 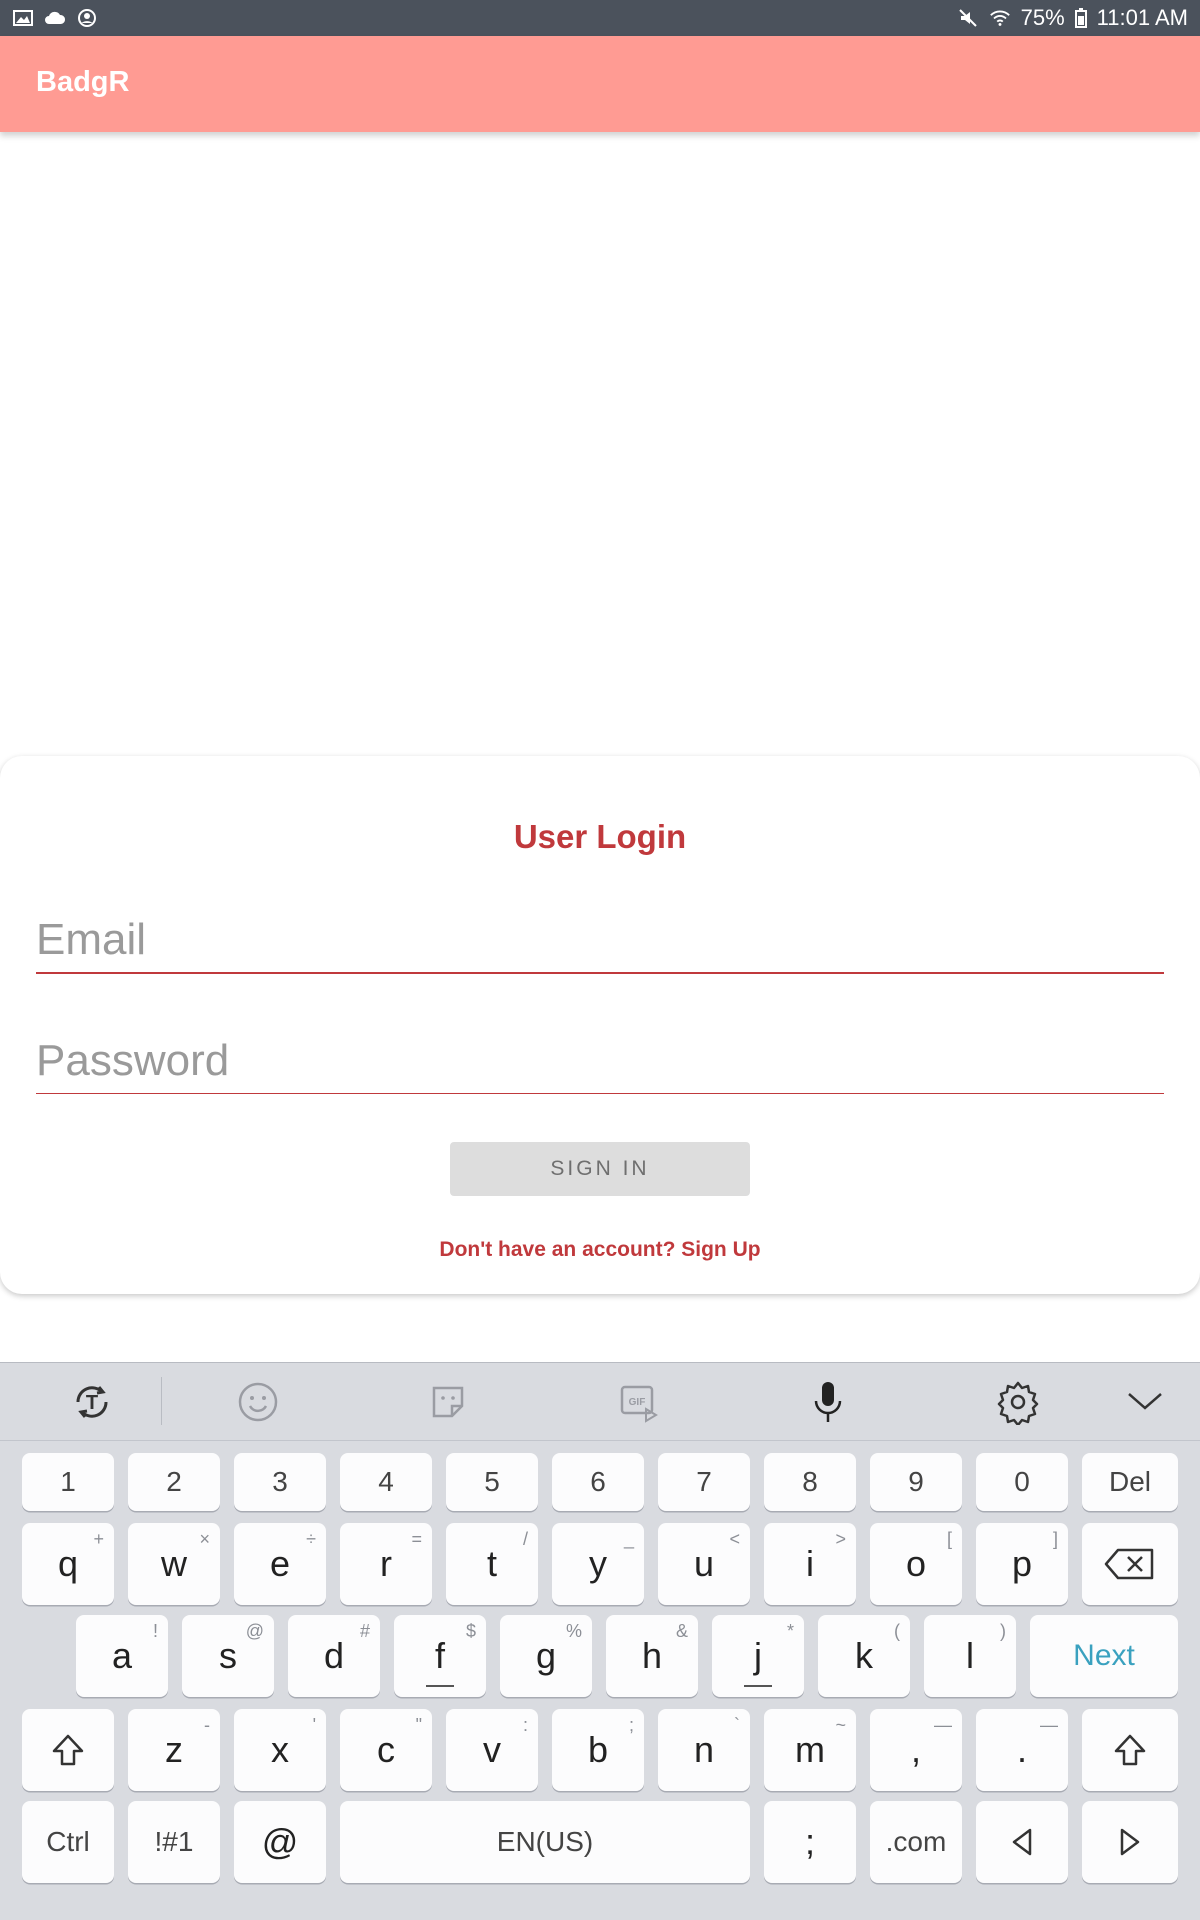 What do you see at coordinates (704, 1750) in the screenshot?
I see `key-n: n `` at bounding box center [704, 1750].